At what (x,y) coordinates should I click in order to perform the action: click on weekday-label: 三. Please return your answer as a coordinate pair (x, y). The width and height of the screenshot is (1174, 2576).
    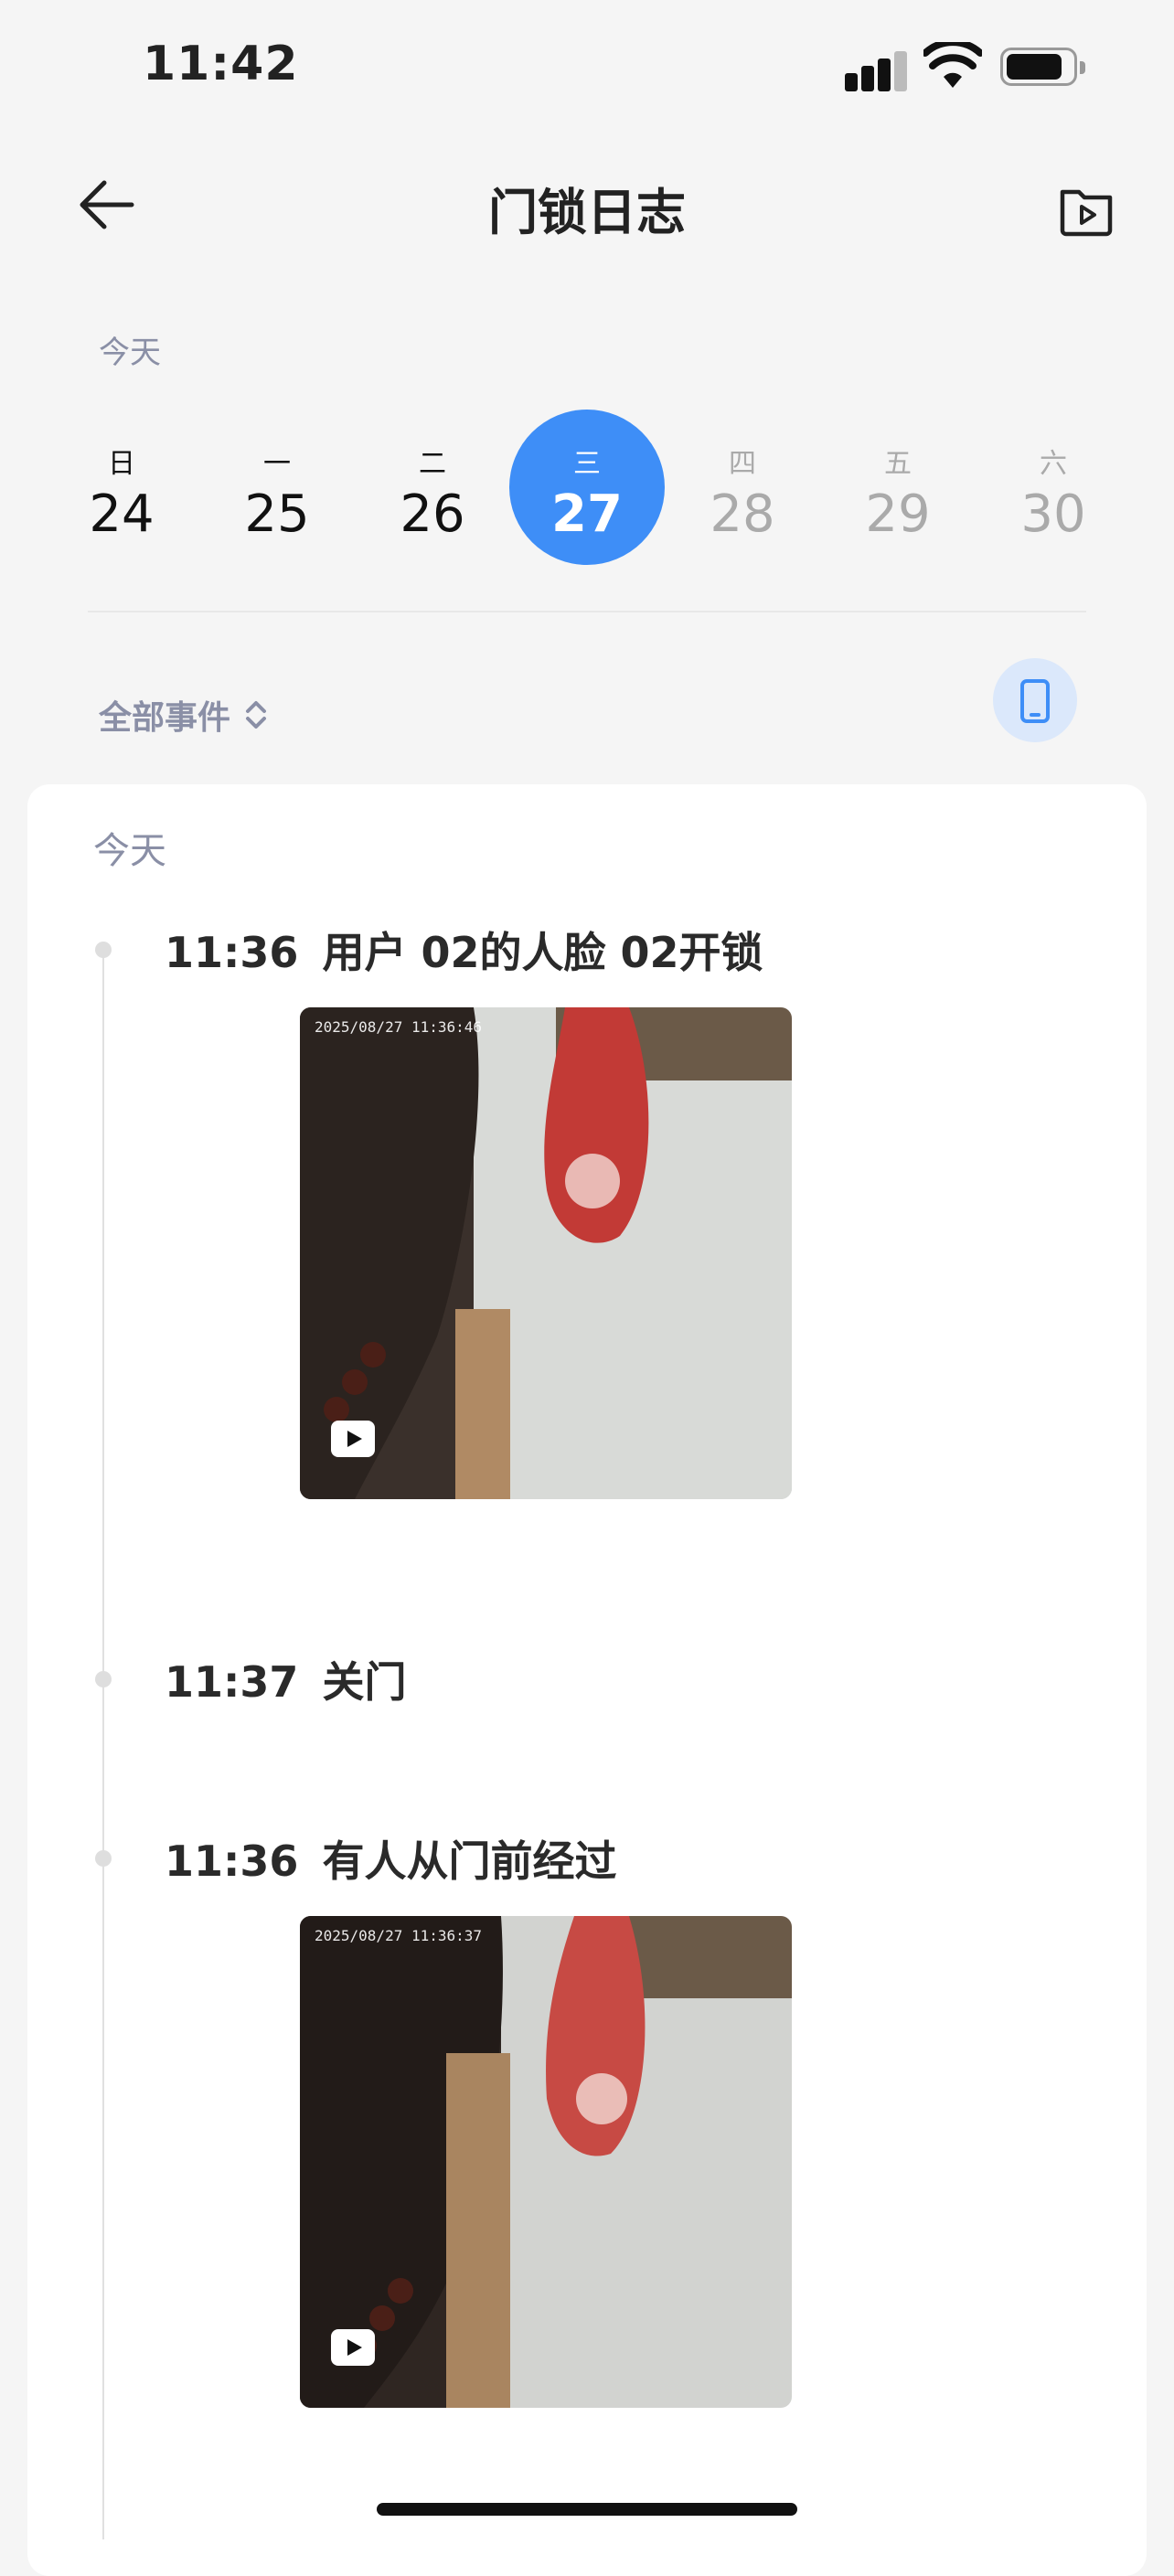
    Looking at the image, I should click on (587, 464).